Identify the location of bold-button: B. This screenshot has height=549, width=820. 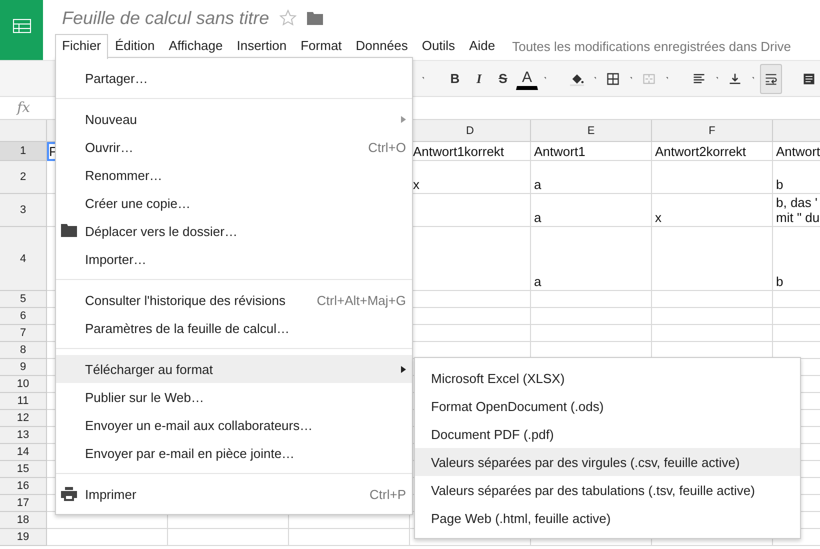
(455, 79).